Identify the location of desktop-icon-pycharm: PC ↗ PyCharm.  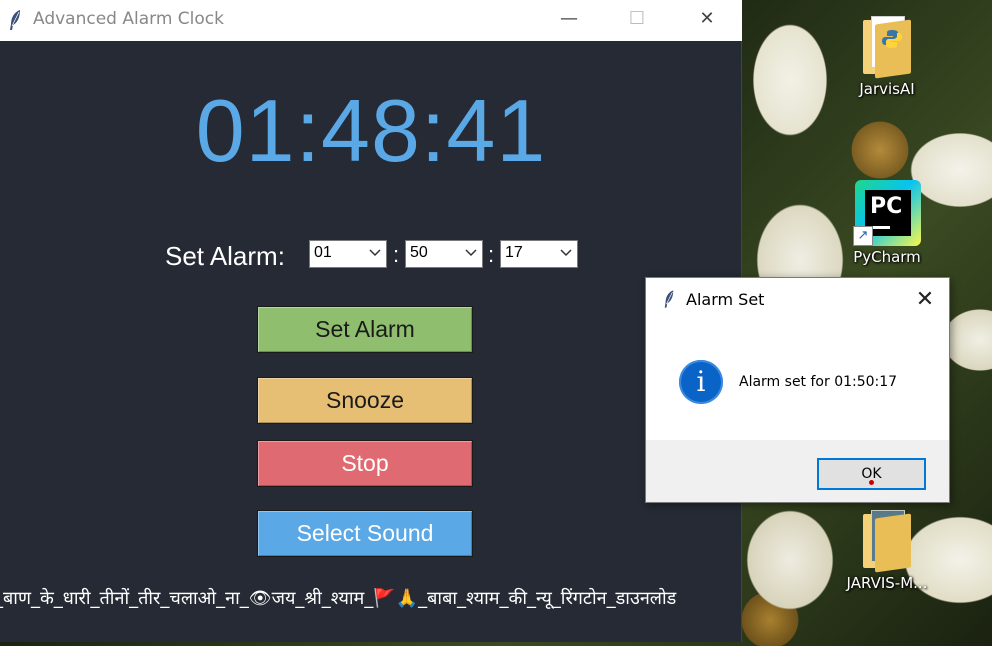
(887, 222).